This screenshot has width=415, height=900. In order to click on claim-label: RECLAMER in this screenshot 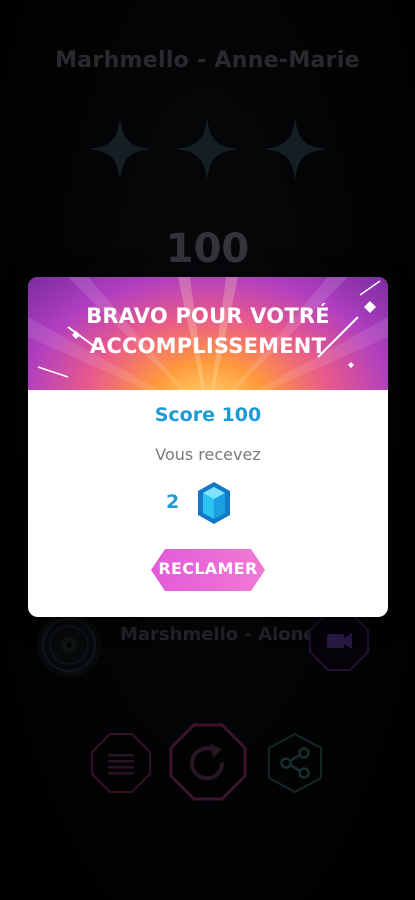, I will do `click(208, 568)`.